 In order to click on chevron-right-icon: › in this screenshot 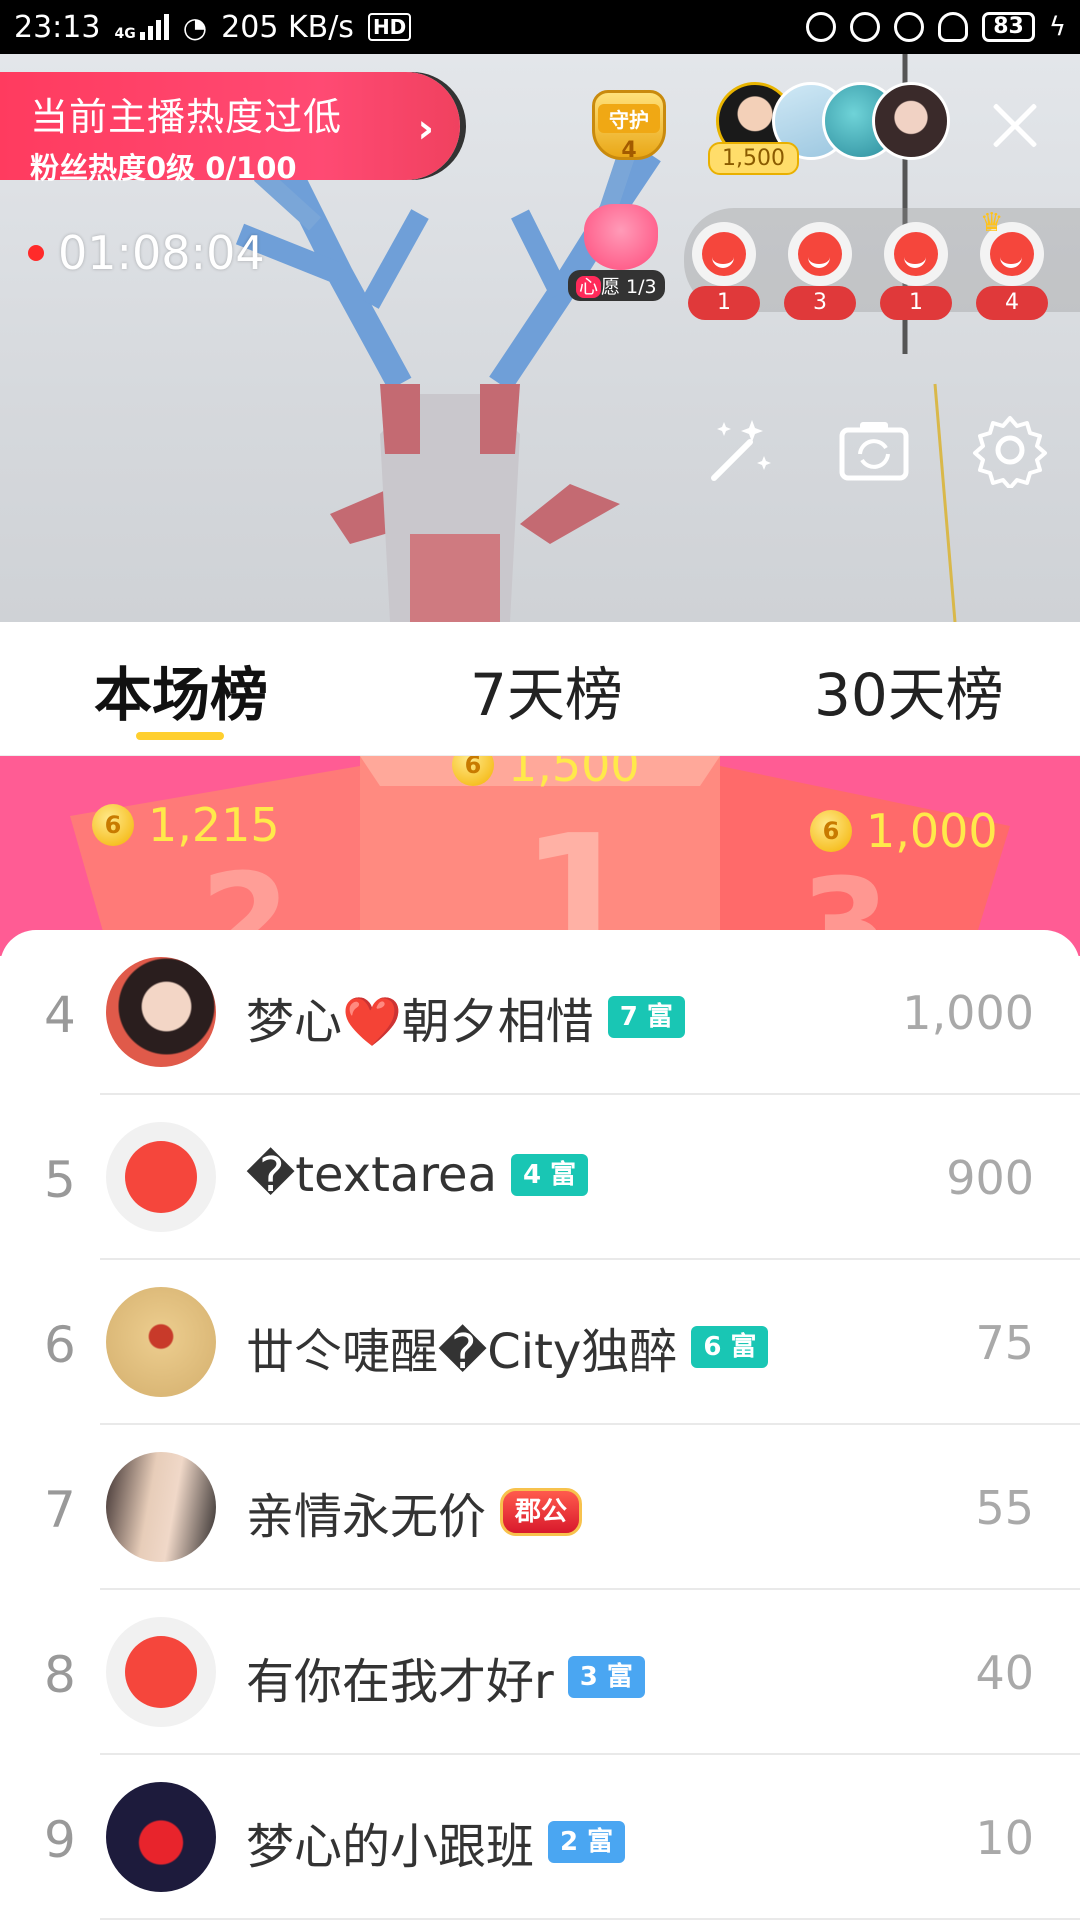, I will do `click(425, 129)`.